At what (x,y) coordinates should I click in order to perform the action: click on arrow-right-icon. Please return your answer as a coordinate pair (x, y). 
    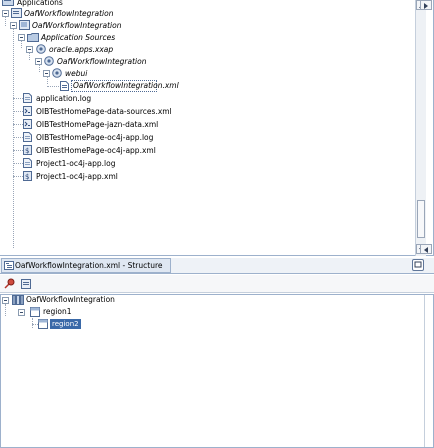
    Looking at the image, I should click on (426, 6).